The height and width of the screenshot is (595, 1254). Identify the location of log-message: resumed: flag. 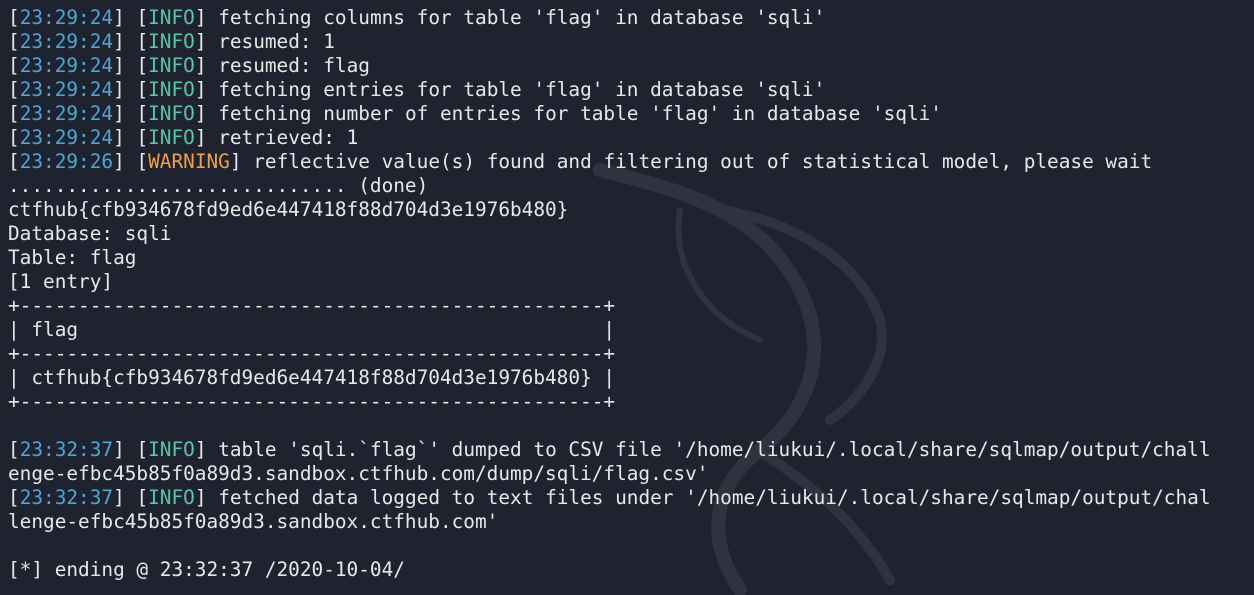
(294, 65).